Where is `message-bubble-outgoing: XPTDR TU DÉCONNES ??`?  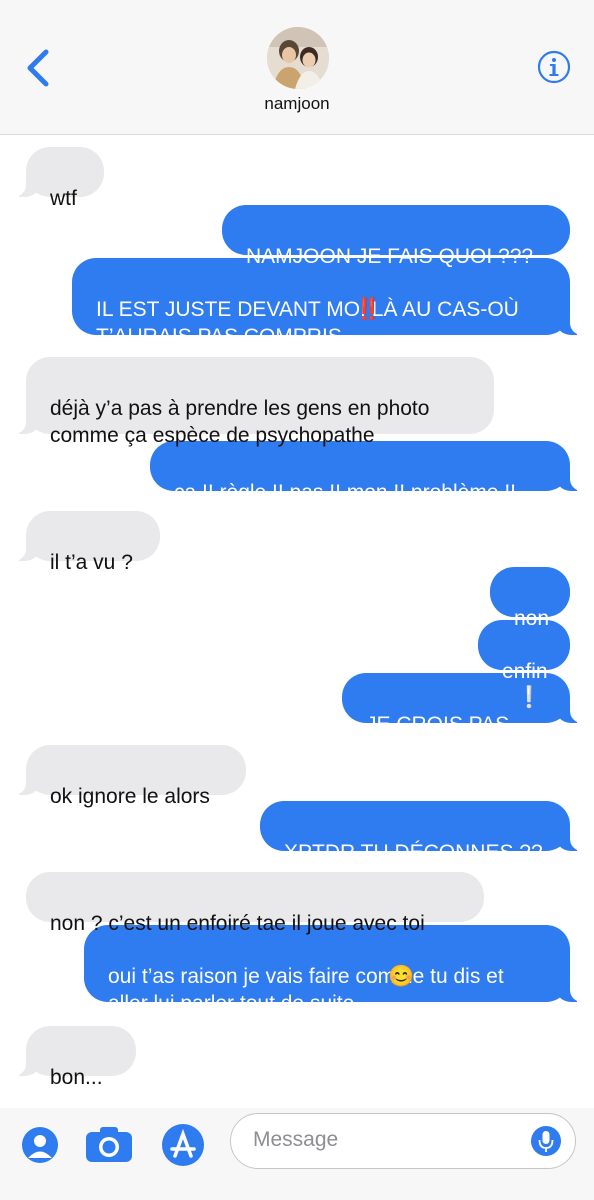
message-bubble-outgoing: XPTDR TU DÉCONNES ?? is located at coordinates (421, 832).